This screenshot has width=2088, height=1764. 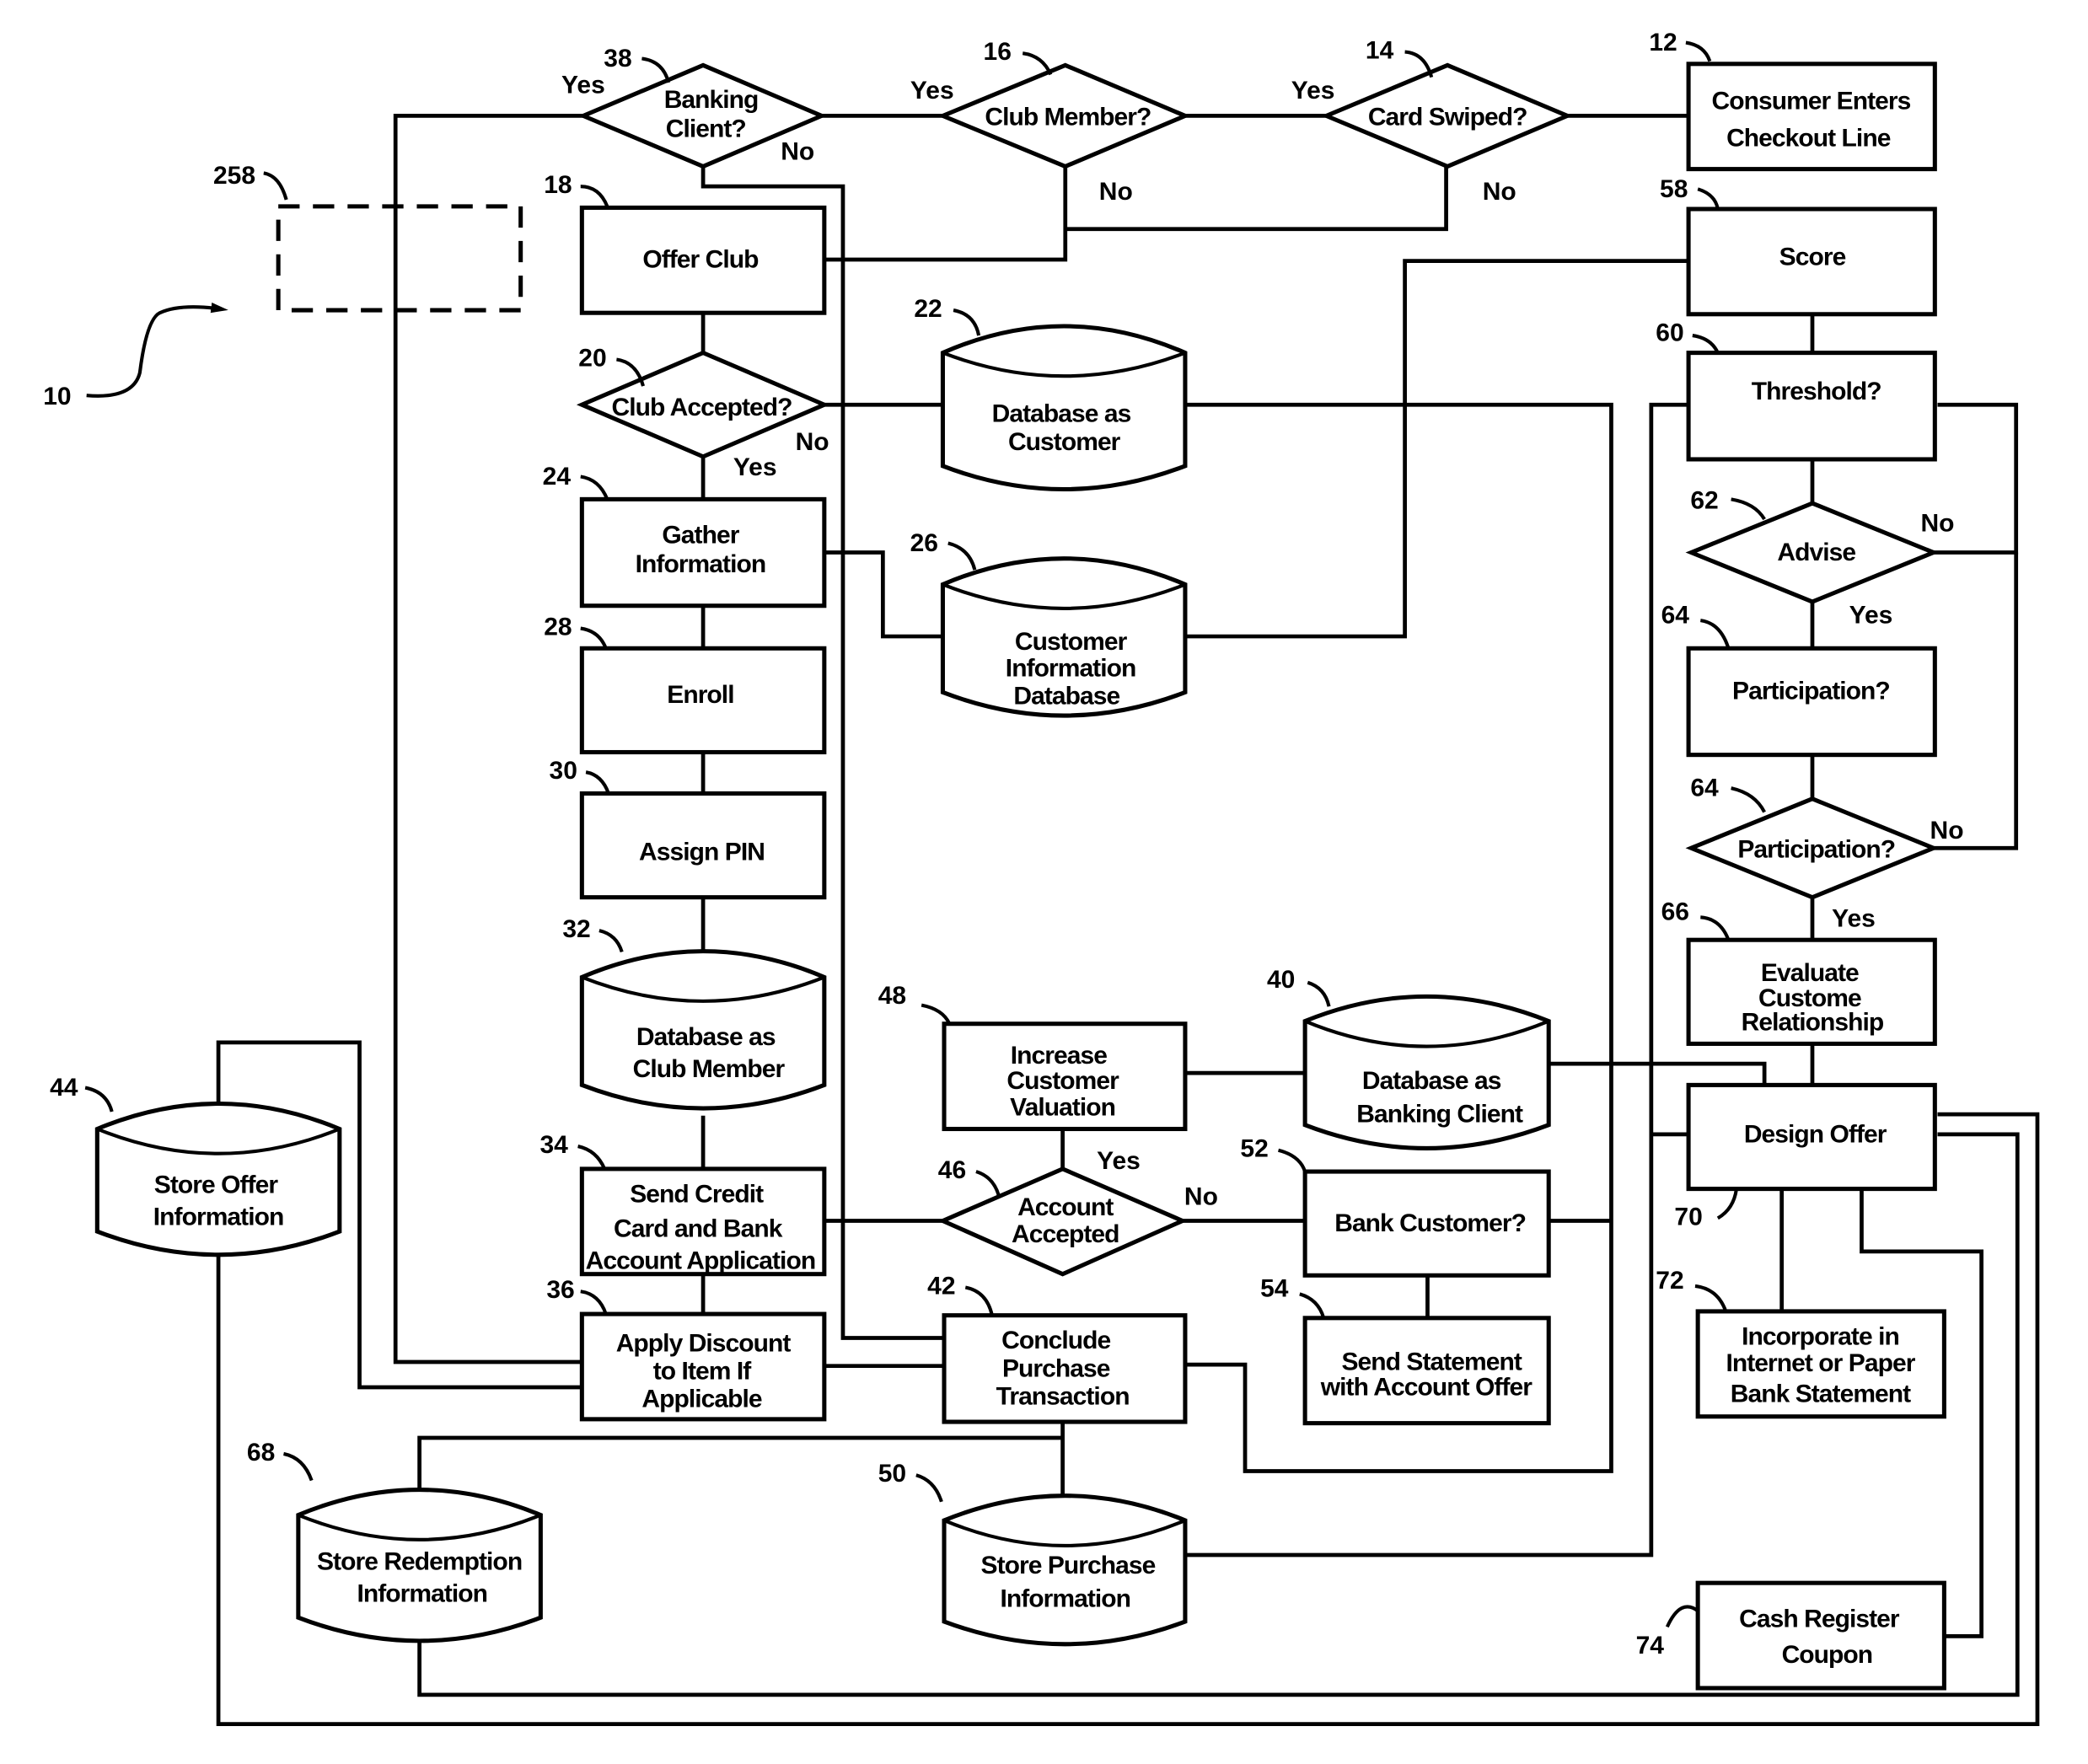 I want to click on ref-64: 64, so click(x=1704, y=788).